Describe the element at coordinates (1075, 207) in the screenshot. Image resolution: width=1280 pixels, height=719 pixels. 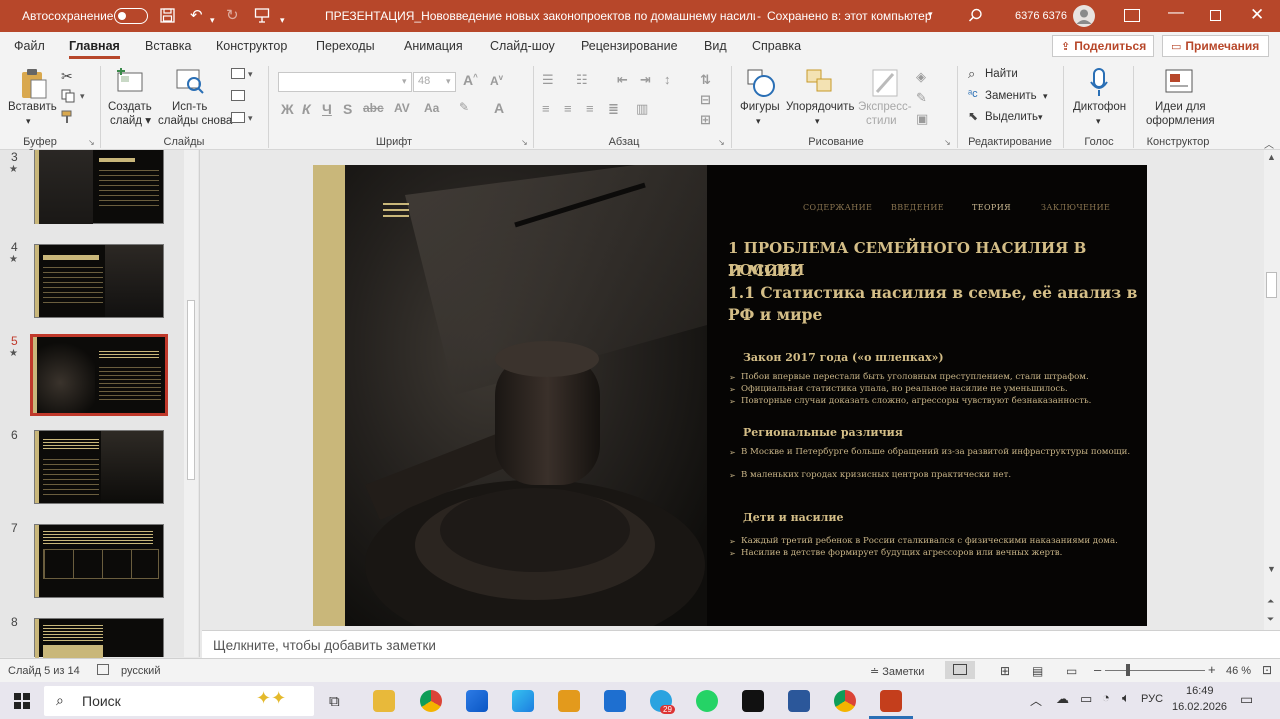
I see `nav-conclusion: ЗАКЛЮЧЕНИЕ` at that location.